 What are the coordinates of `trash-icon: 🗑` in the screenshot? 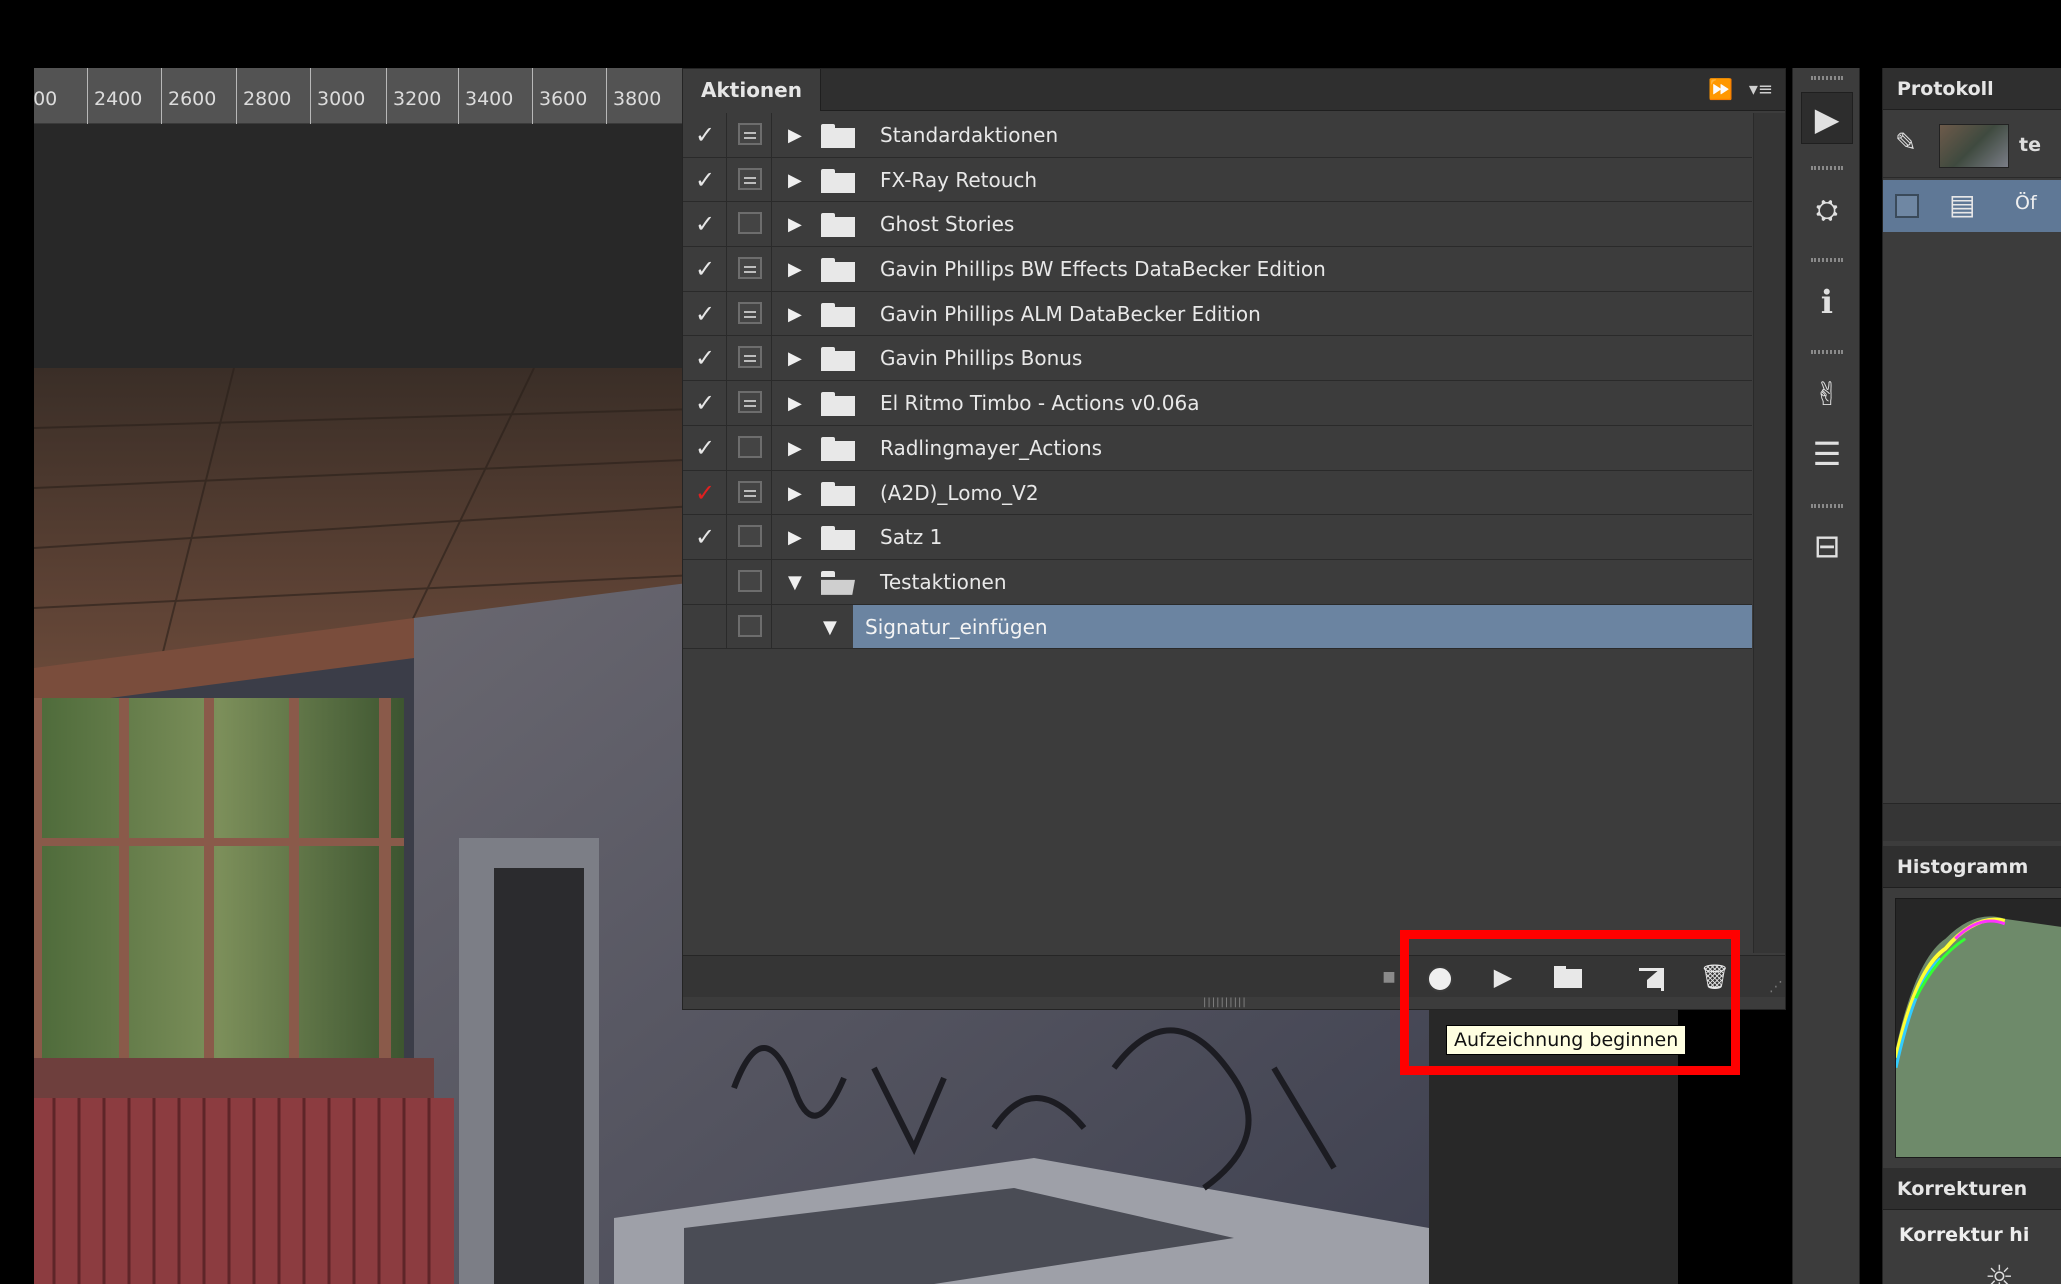 It's located at (1715, 977).